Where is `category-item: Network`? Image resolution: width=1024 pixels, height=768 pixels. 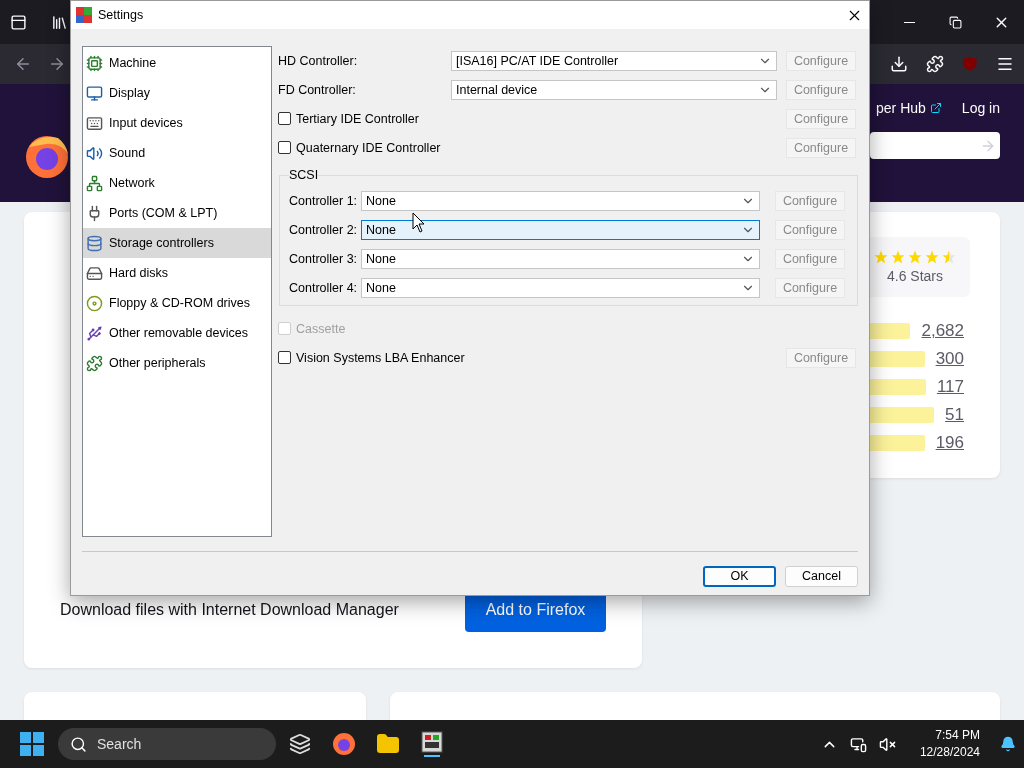 category-item: Network is located at coordinates (177, 183).